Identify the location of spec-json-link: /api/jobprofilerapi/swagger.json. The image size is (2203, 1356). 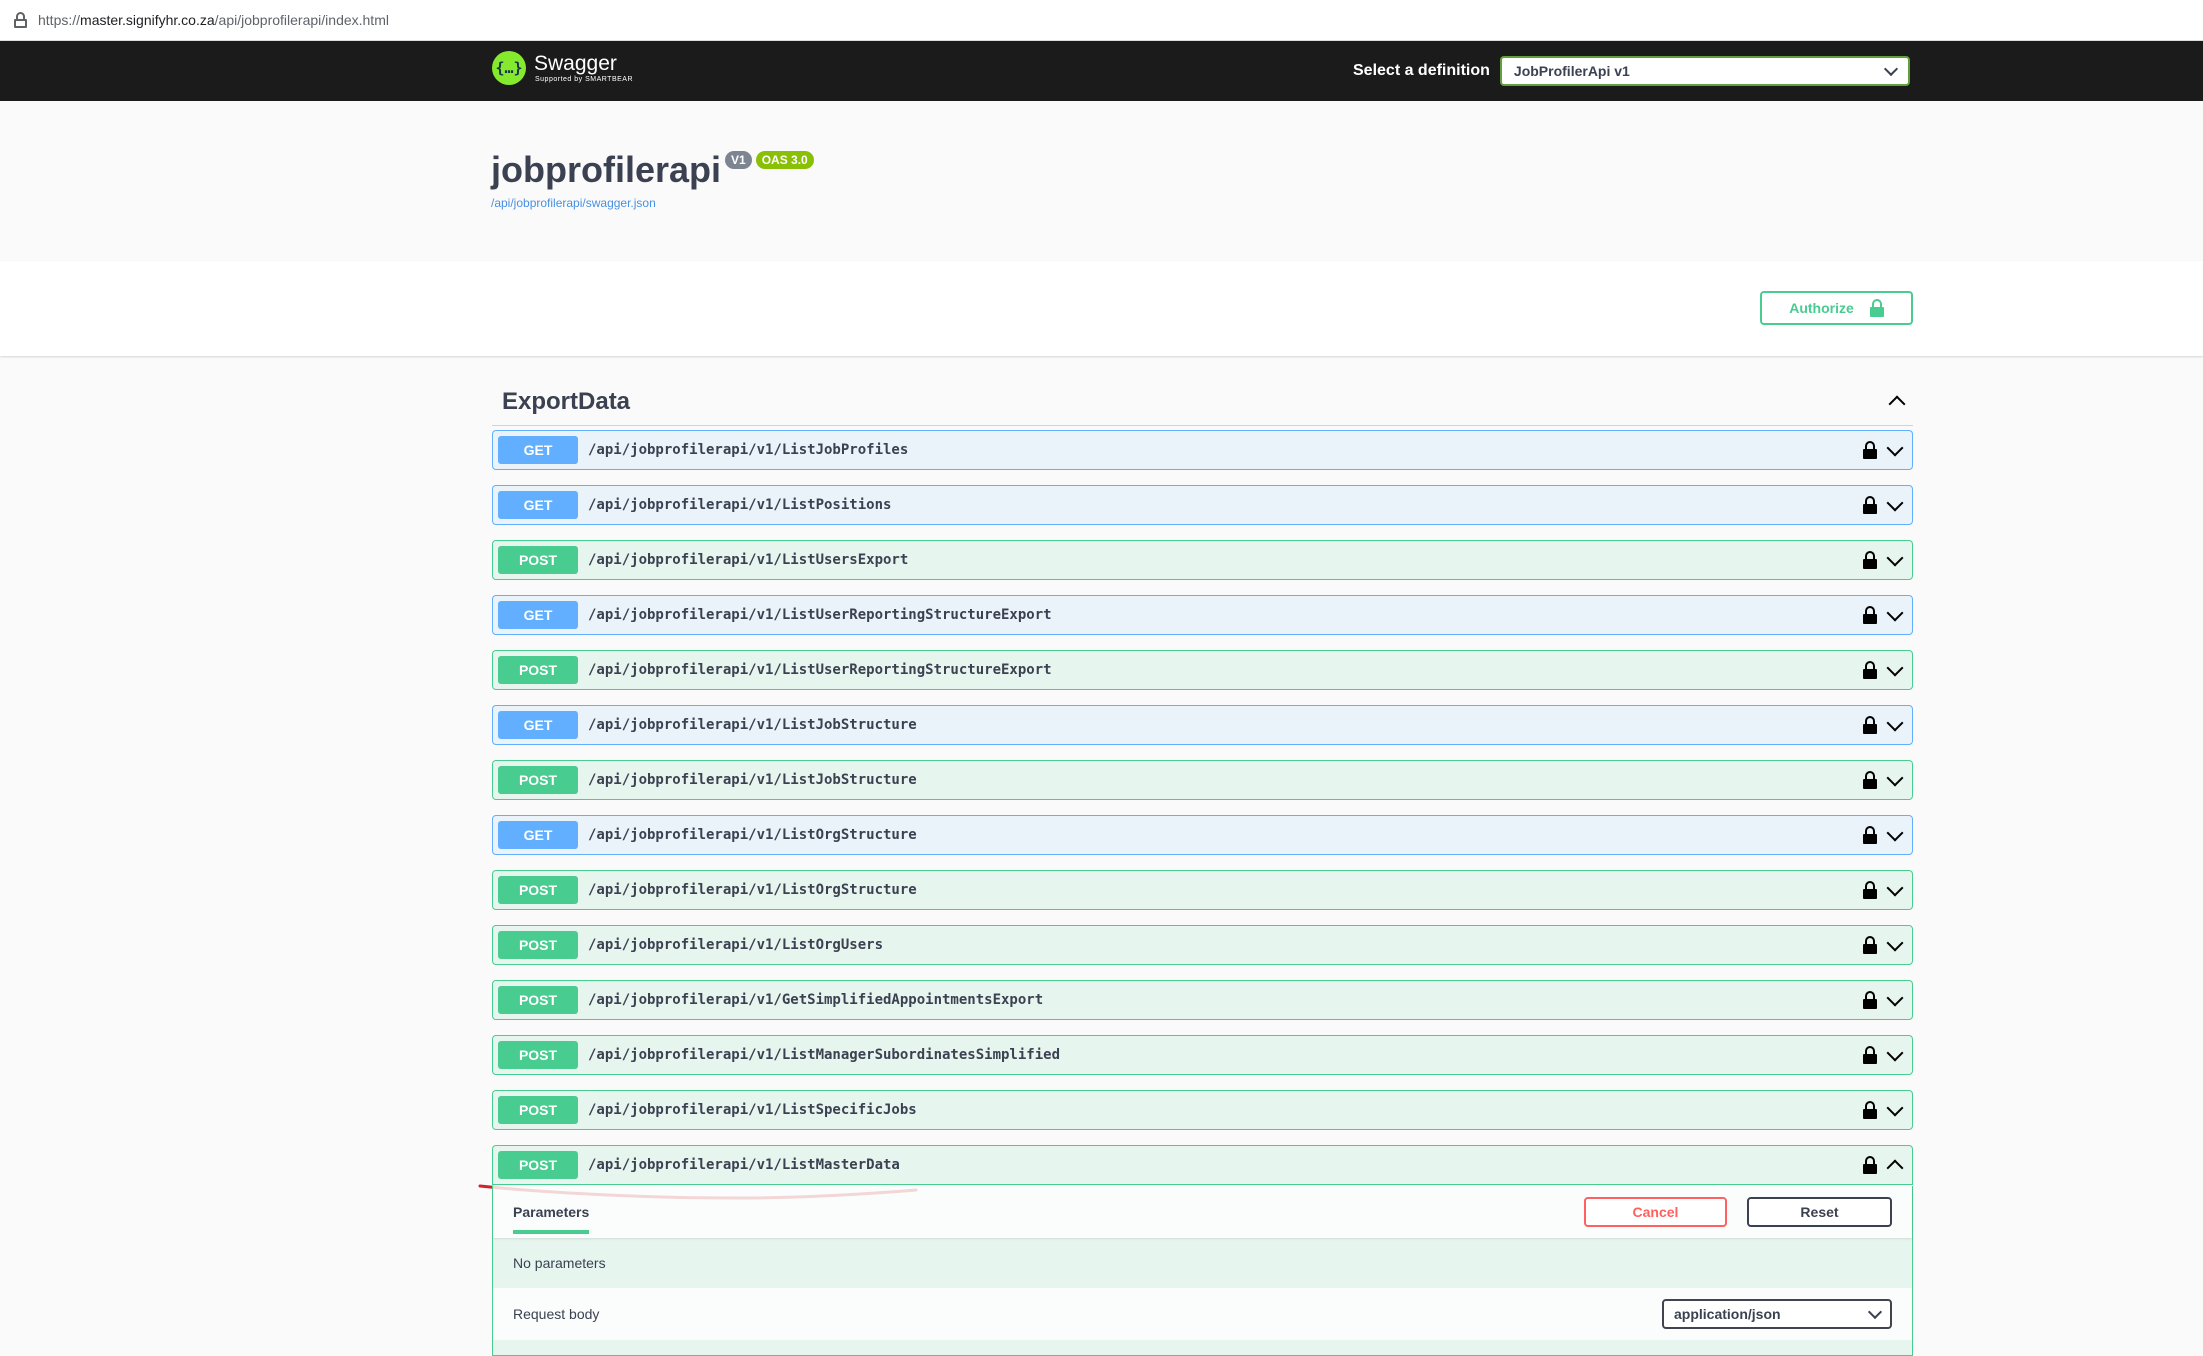
(573, 203).